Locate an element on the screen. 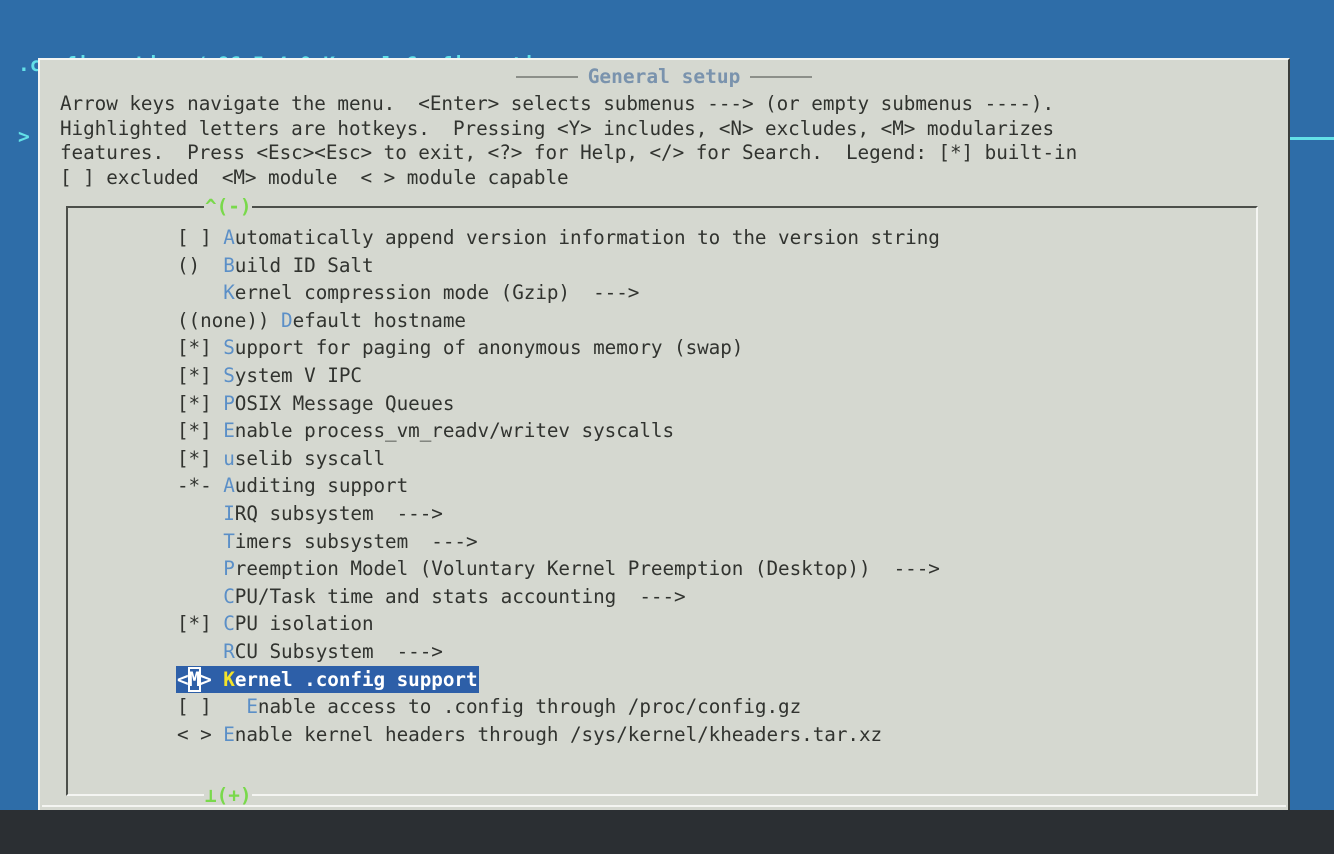 The image size is (1334, 854). menu-item: [*] CPU isolation is located at coordinates (275, 624).